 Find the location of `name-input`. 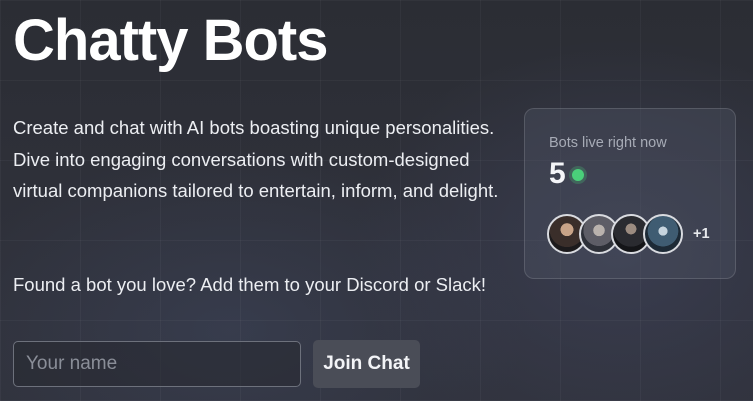

name-input is located at coordinates (157, 364).